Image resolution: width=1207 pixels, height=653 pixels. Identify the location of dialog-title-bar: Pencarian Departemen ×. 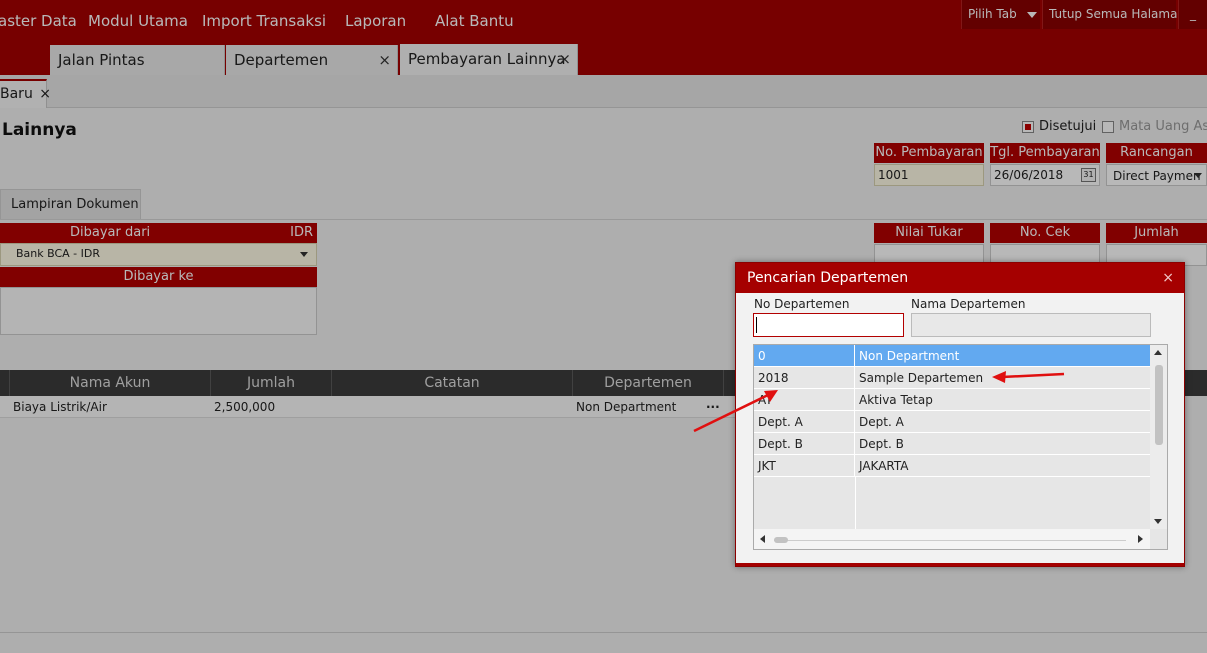
(960, 278).